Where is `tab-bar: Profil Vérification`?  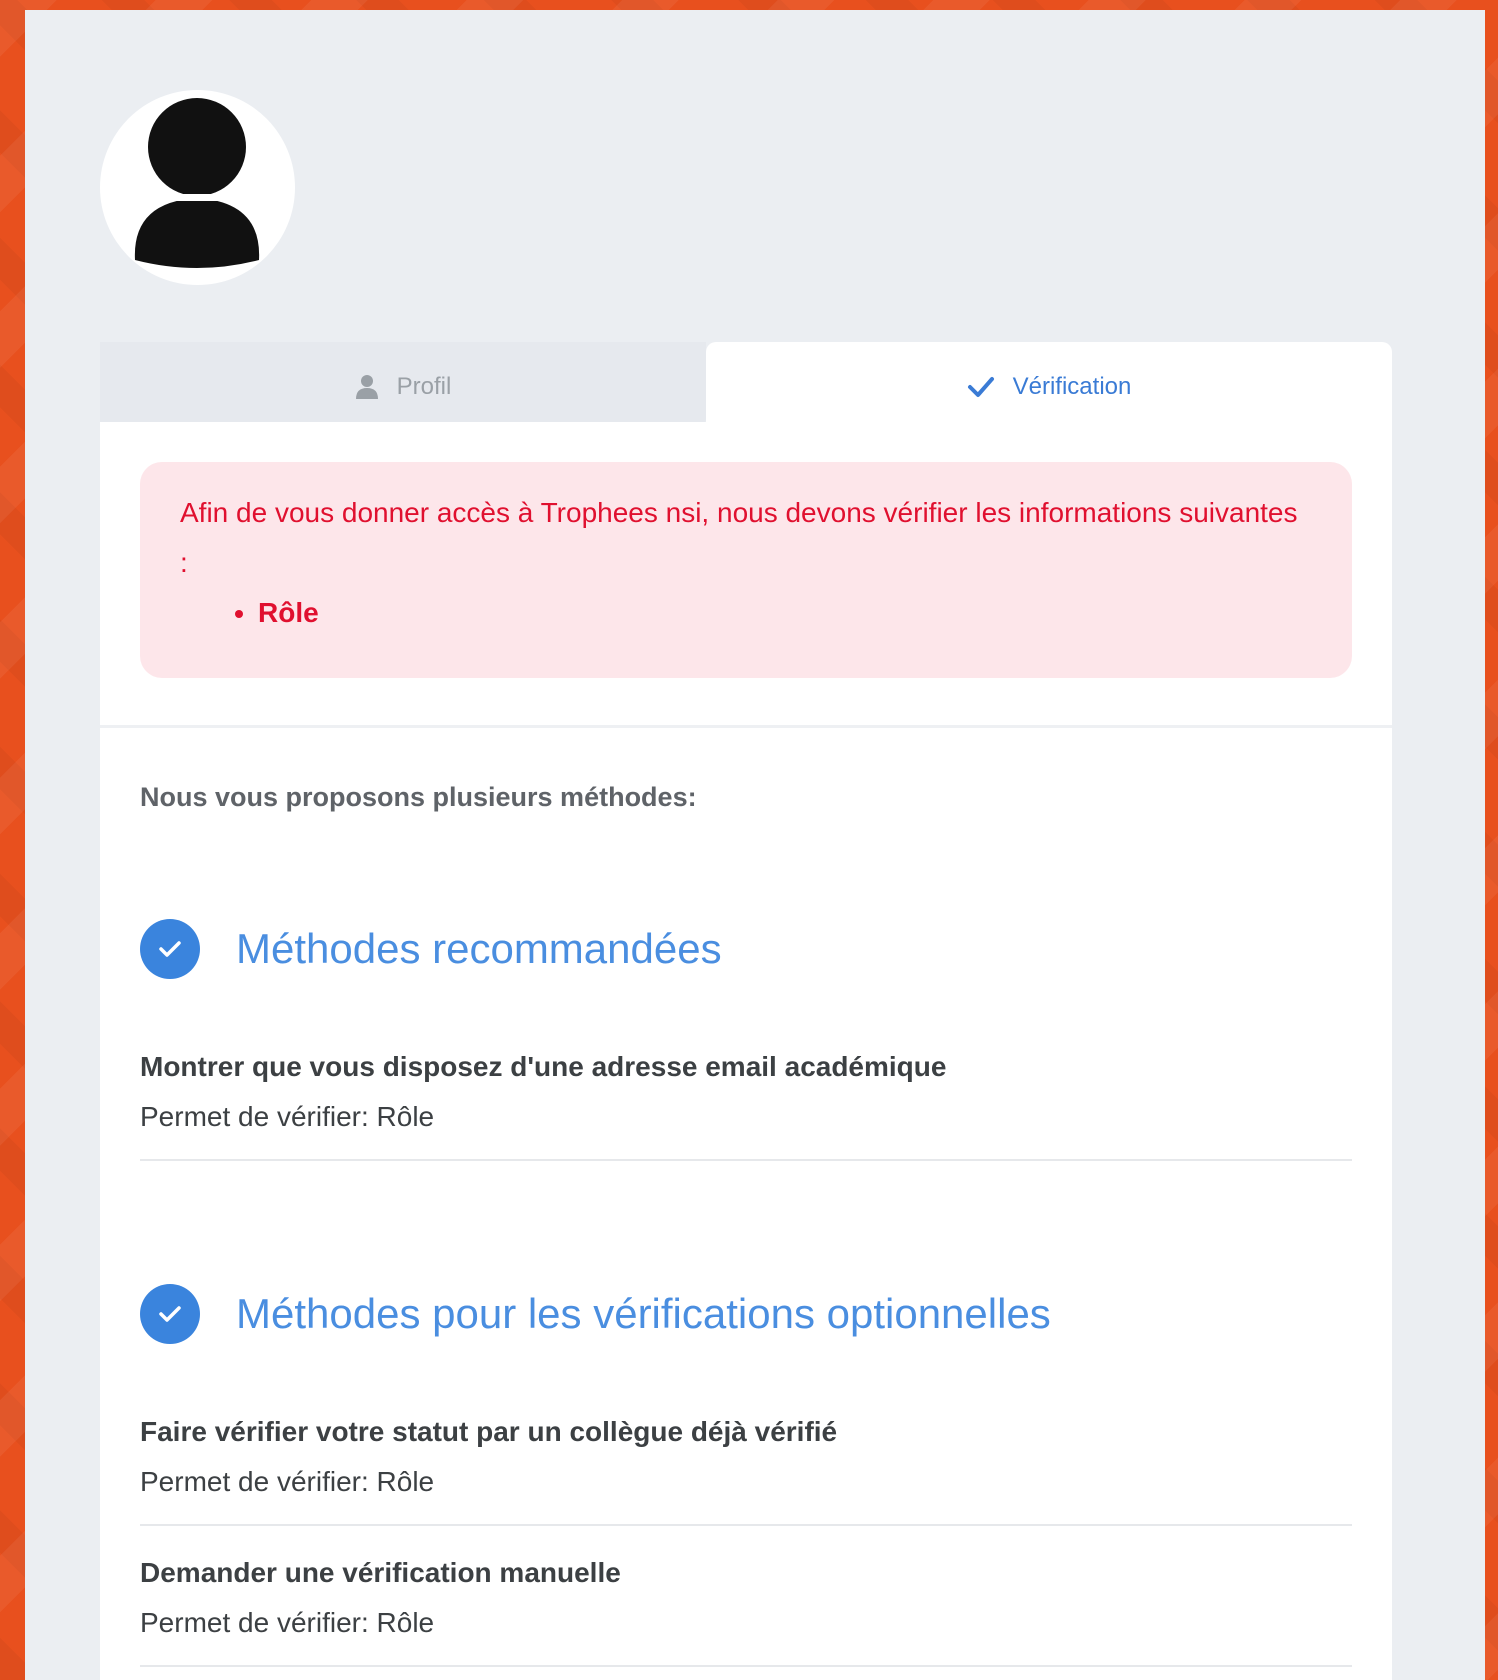 tab-bar: Profil Vérification is located at coordinates (746, 387).